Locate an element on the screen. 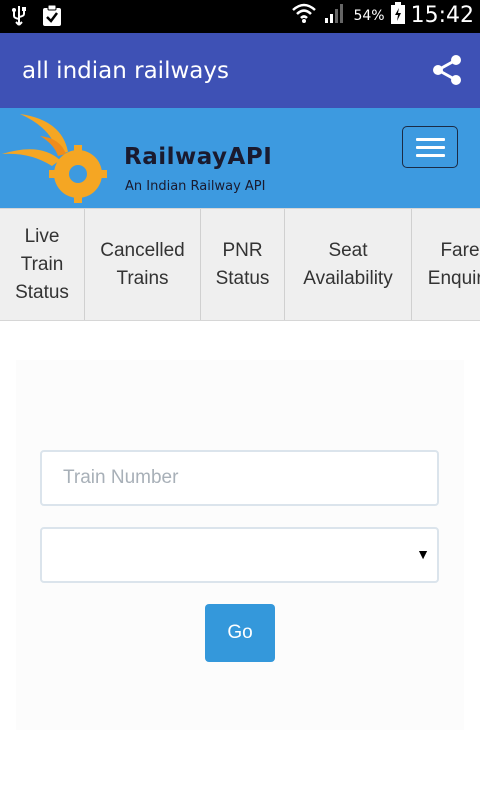  tab-cancelled-trains: Cancelled Trains is located at coordinates (143, 264).